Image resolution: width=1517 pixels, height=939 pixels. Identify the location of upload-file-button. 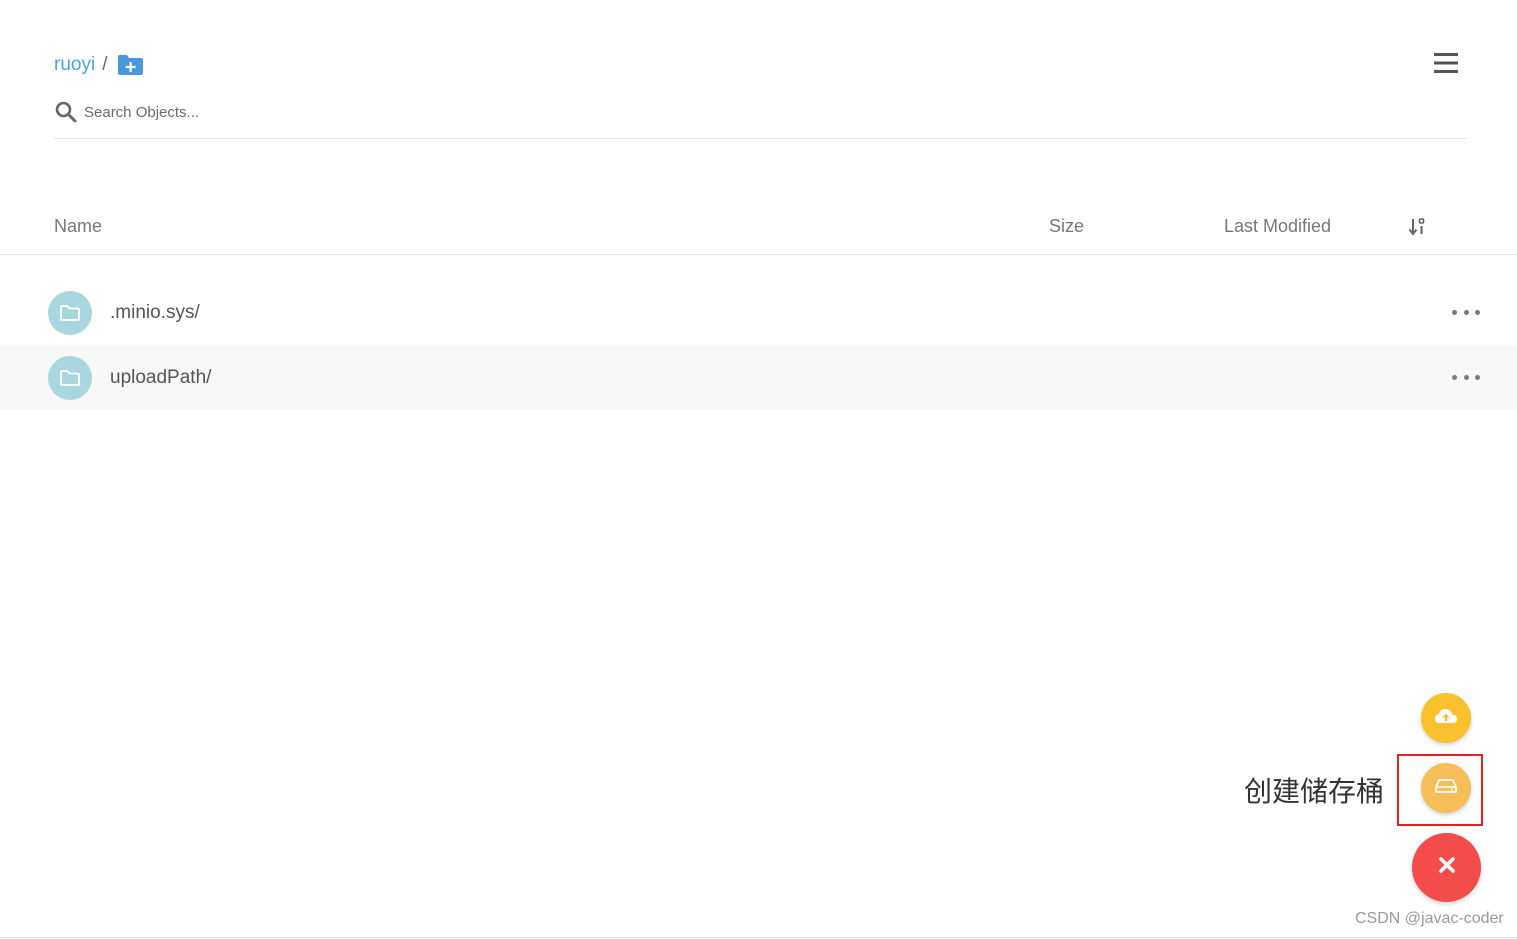
(1446, 718).